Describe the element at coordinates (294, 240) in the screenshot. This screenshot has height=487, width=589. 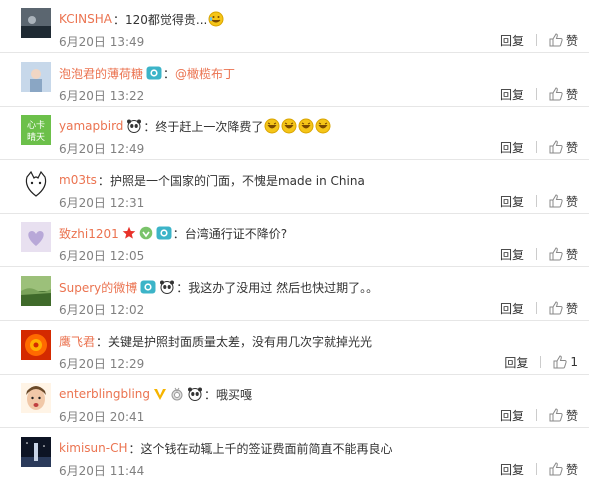
I see `comment-item: 致zhi1201 ： 台湾通行证不降价? 6月20日 12:05 回复 赞` at that location.